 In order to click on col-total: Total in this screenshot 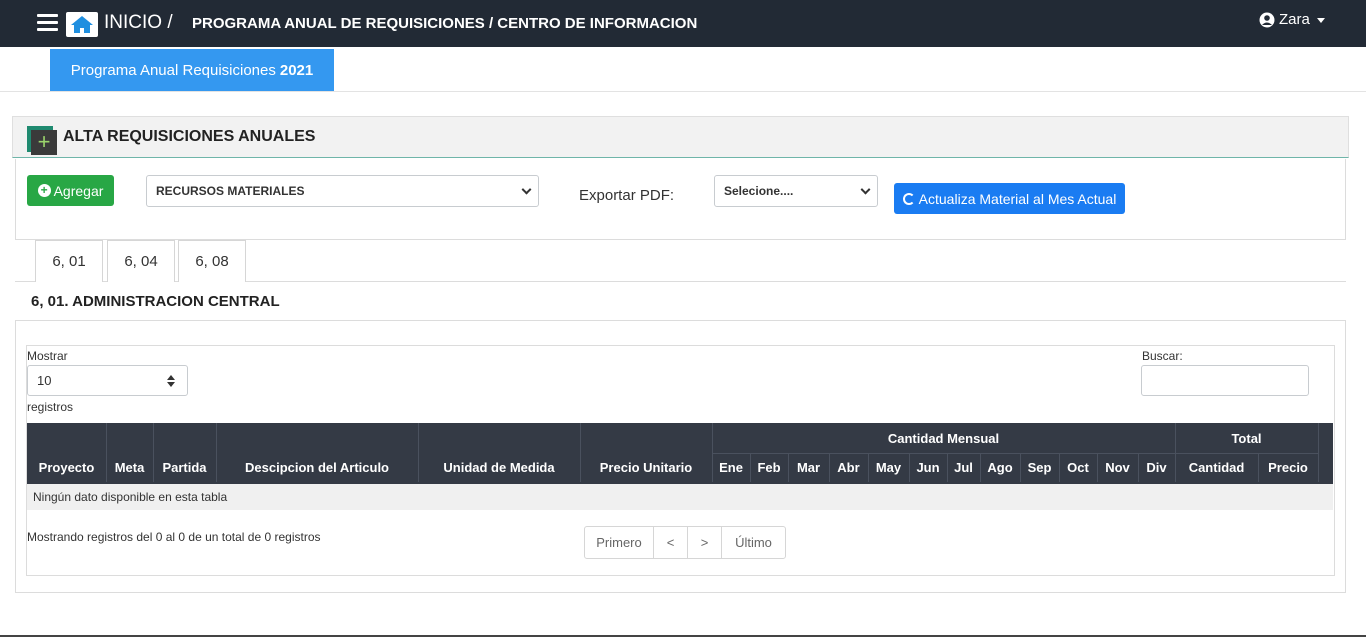, I will do `click(1246, 438)`.